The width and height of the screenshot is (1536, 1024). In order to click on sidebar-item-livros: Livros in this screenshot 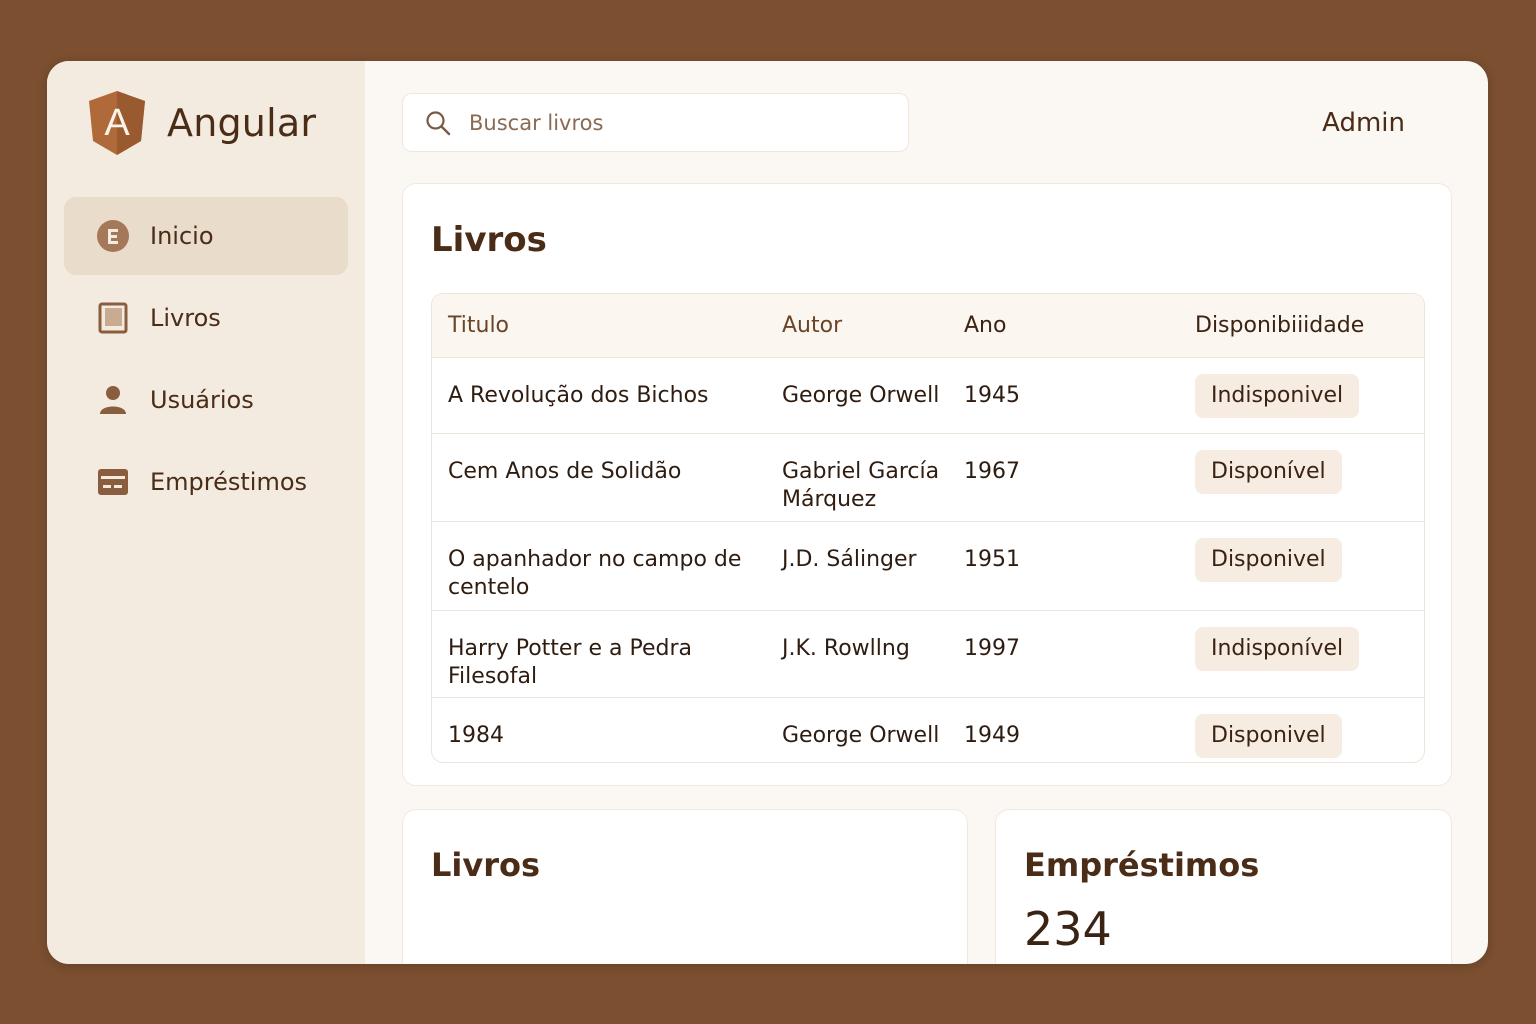, I will do `click(206, 318)`.